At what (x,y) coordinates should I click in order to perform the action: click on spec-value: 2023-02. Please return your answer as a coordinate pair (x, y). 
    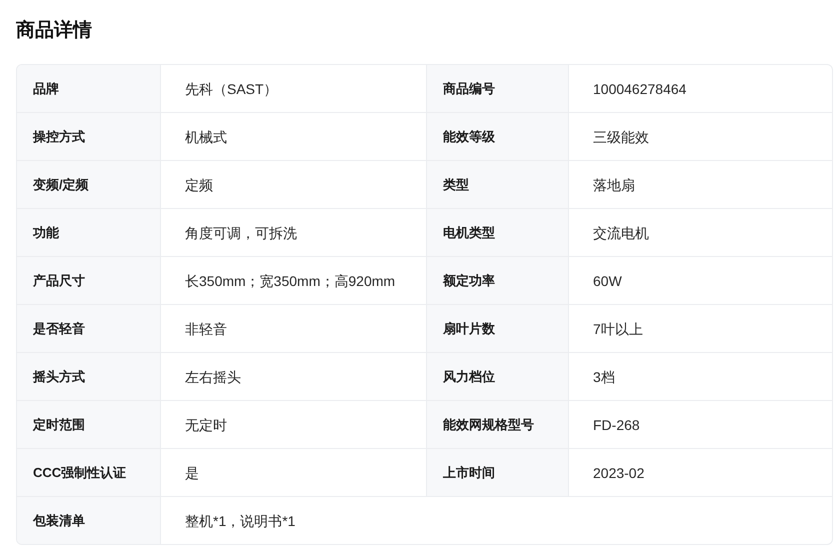
    Looking at the image, I should click on (700, 473).